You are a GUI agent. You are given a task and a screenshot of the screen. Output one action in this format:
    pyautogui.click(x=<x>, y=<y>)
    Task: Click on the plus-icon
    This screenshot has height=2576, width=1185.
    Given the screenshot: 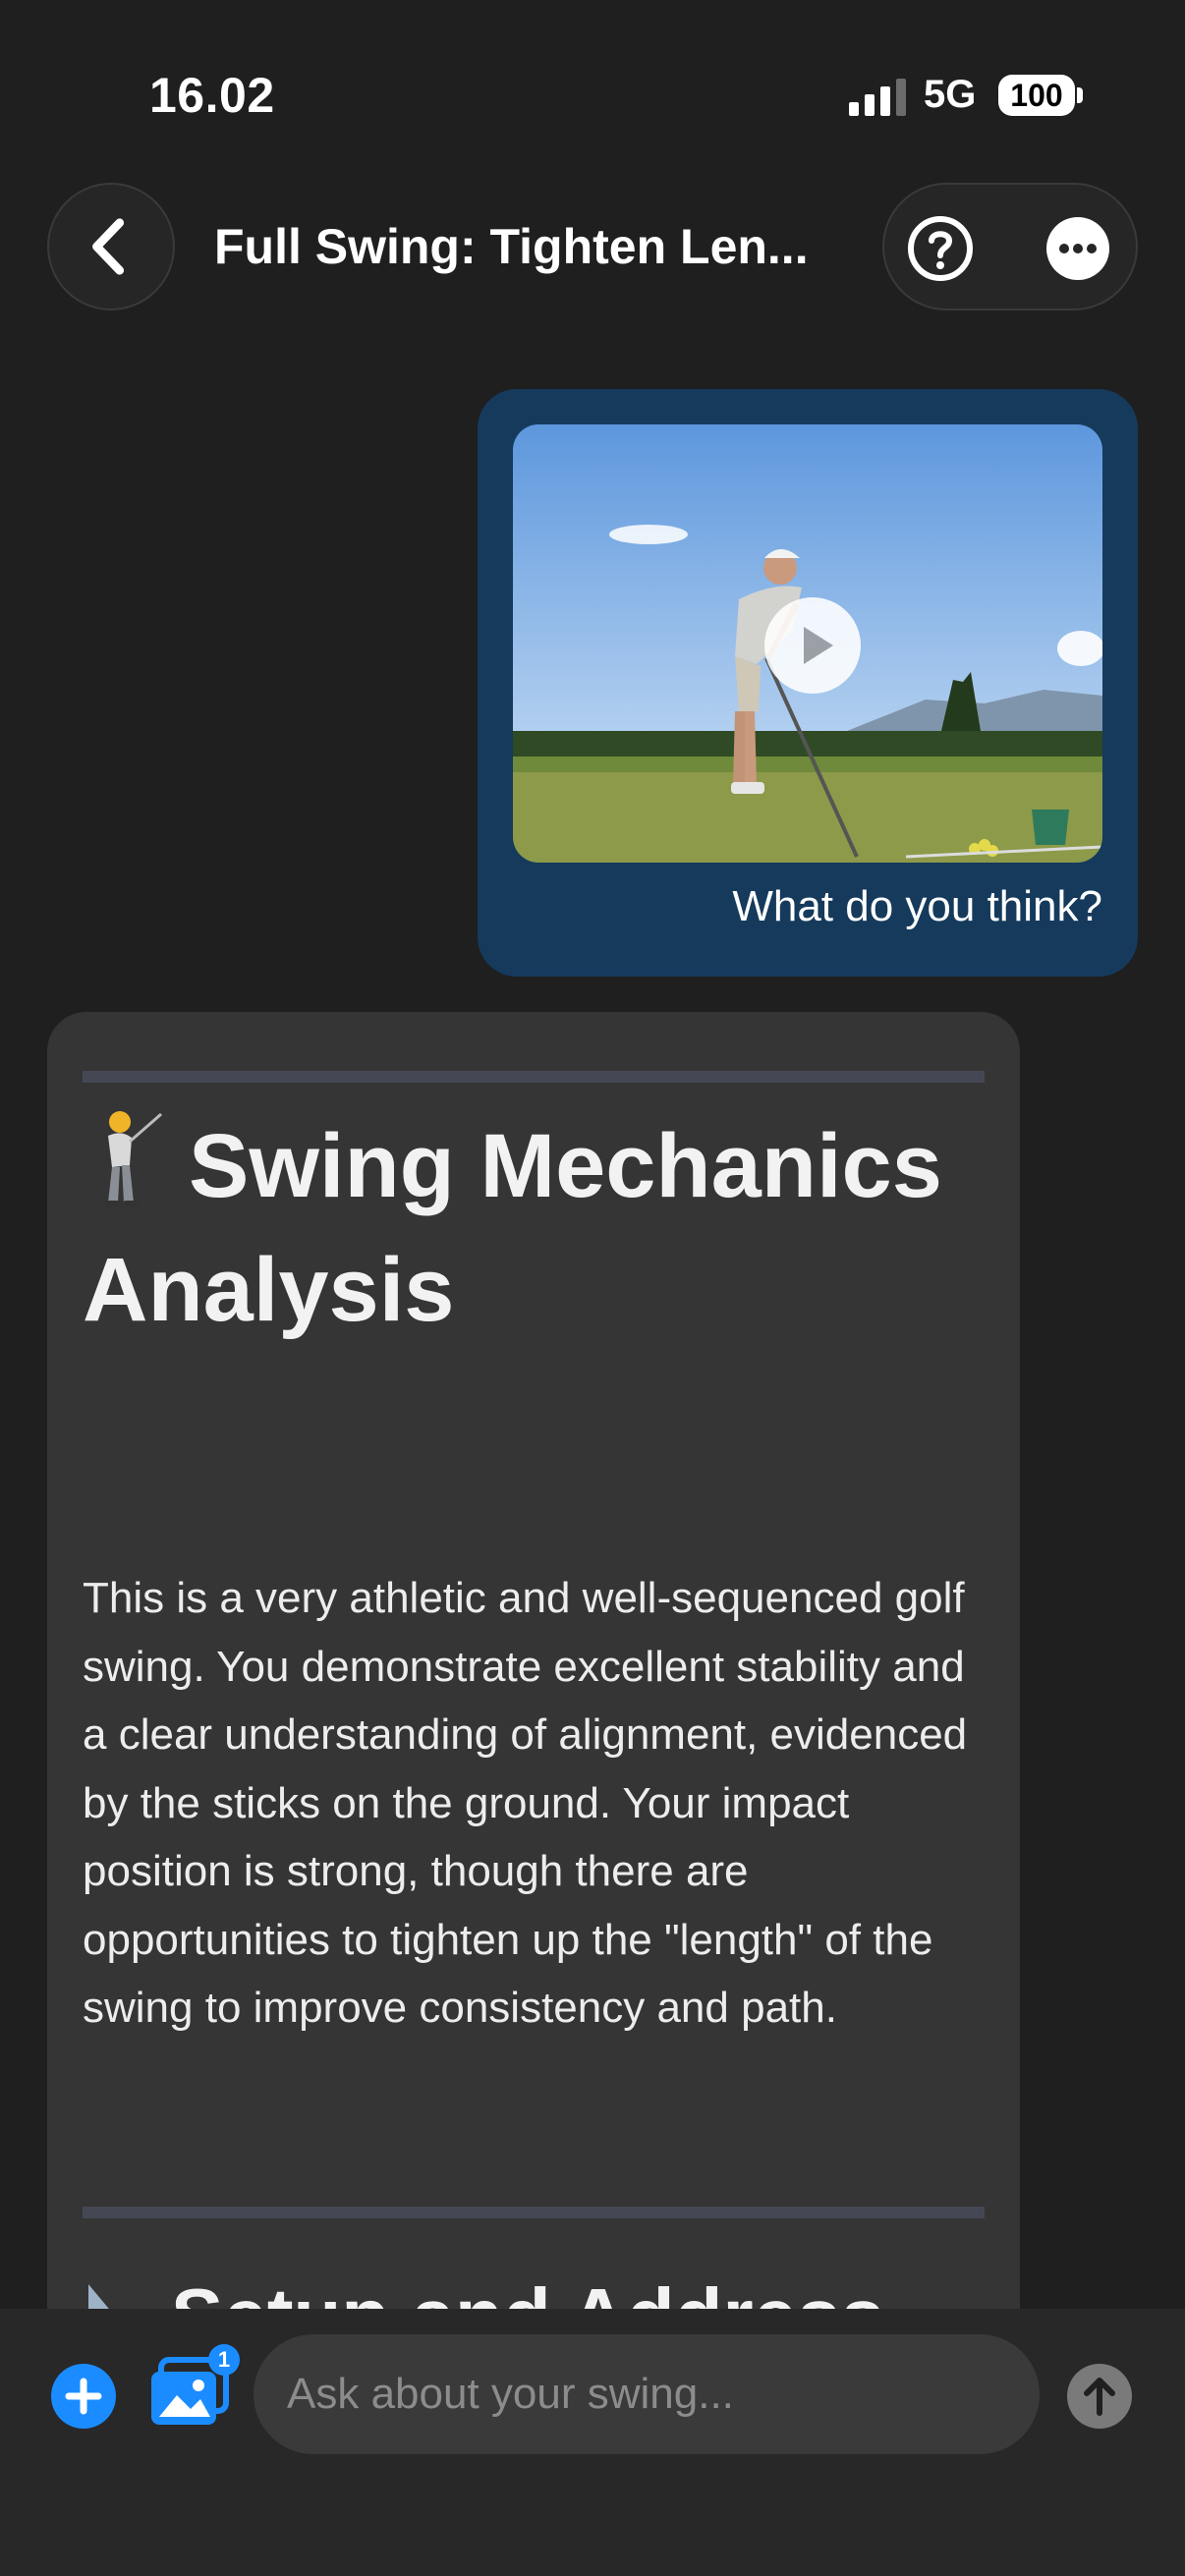 What is the action you would take?
    pyautogui.click(x=84, y=2396)
    